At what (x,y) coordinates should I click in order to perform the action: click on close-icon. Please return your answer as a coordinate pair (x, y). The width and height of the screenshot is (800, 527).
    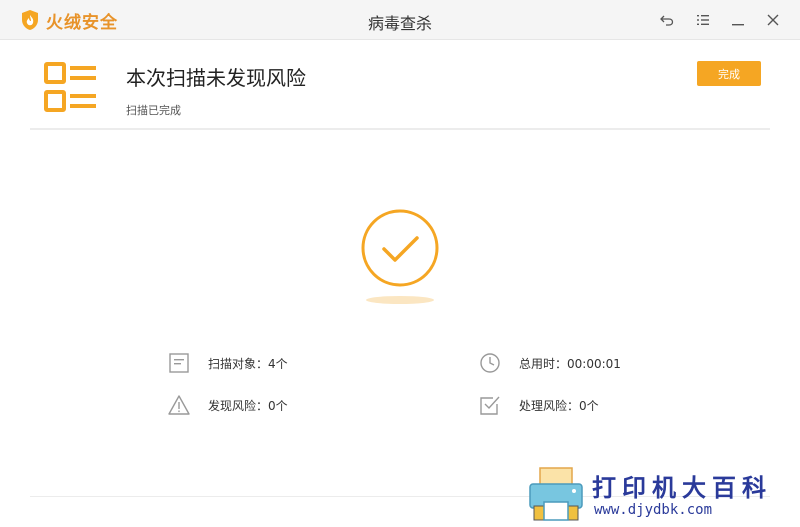
    Looking at the image, I should click on (773, 20).